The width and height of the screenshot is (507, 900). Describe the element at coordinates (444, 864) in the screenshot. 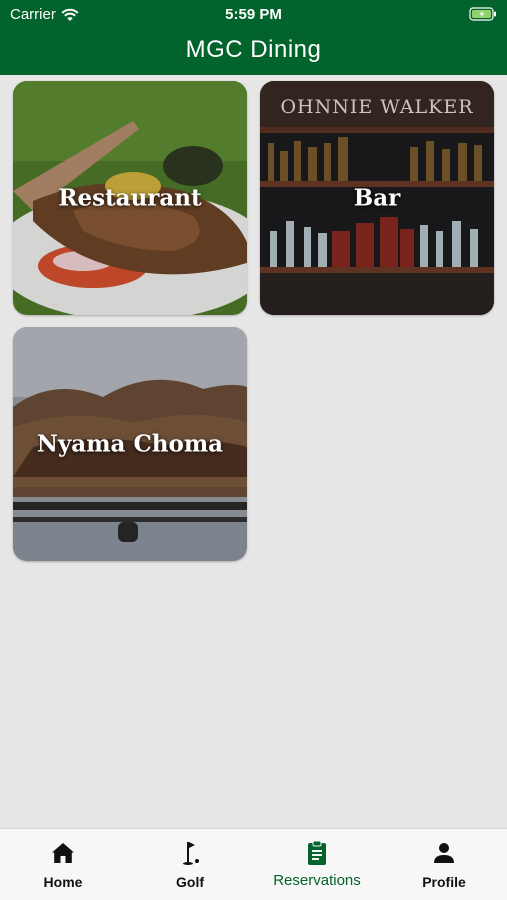

I see `tab-profile: Profile` at that location.